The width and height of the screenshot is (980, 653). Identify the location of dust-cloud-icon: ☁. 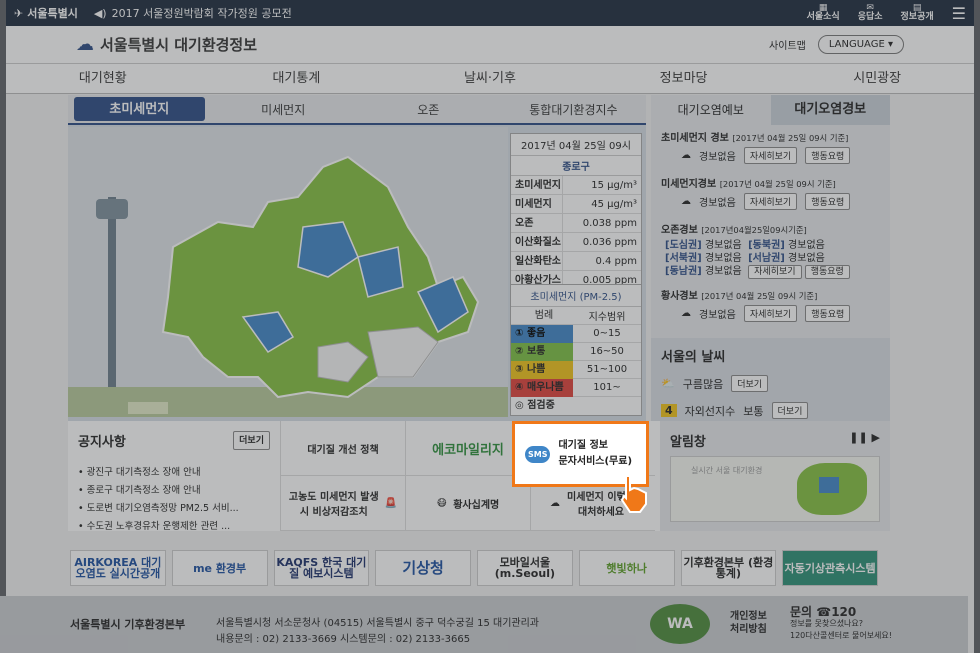
(555, 503).